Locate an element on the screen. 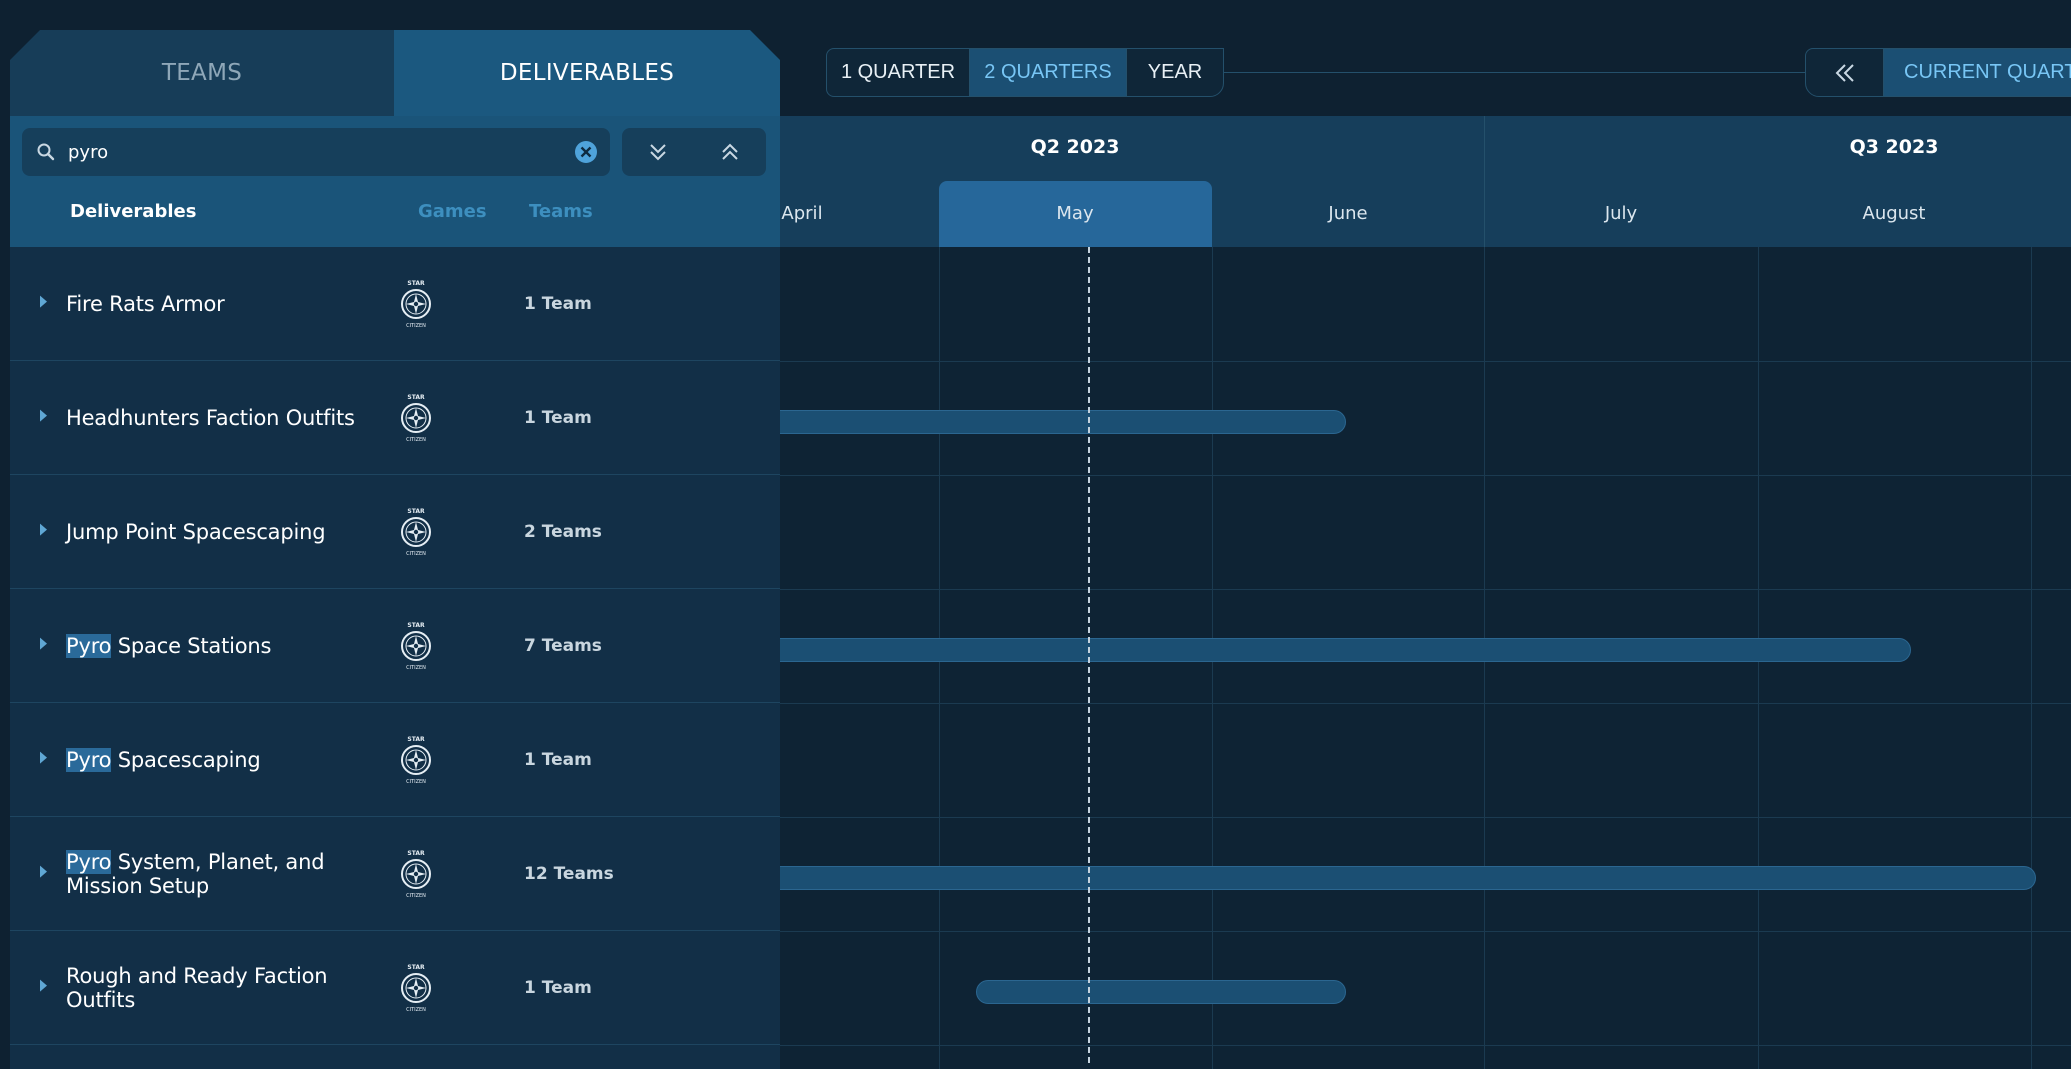  expand-all-icon is located at coordinates (658, 152).